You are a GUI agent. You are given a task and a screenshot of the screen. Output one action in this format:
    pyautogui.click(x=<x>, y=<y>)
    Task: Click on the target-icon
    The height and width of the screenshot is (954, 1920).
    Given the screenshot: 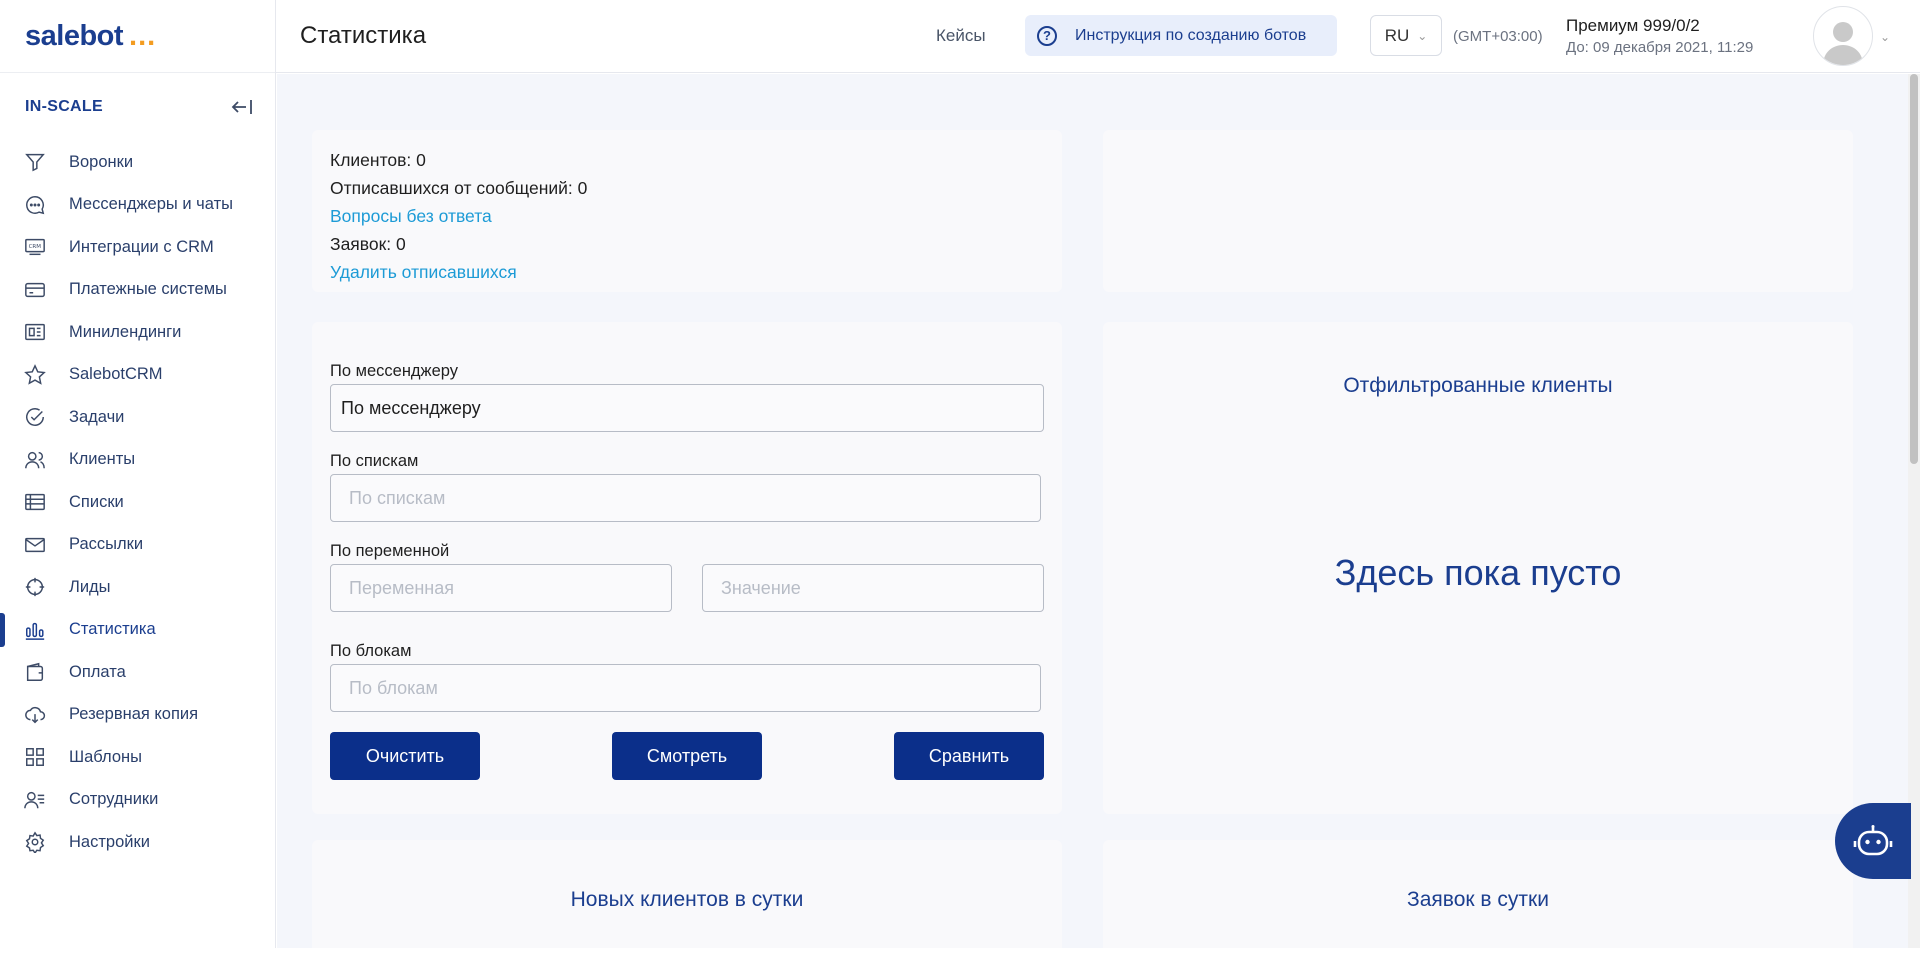 What is the action you would take?
    pyautogui.click(x=35, y=587)
    